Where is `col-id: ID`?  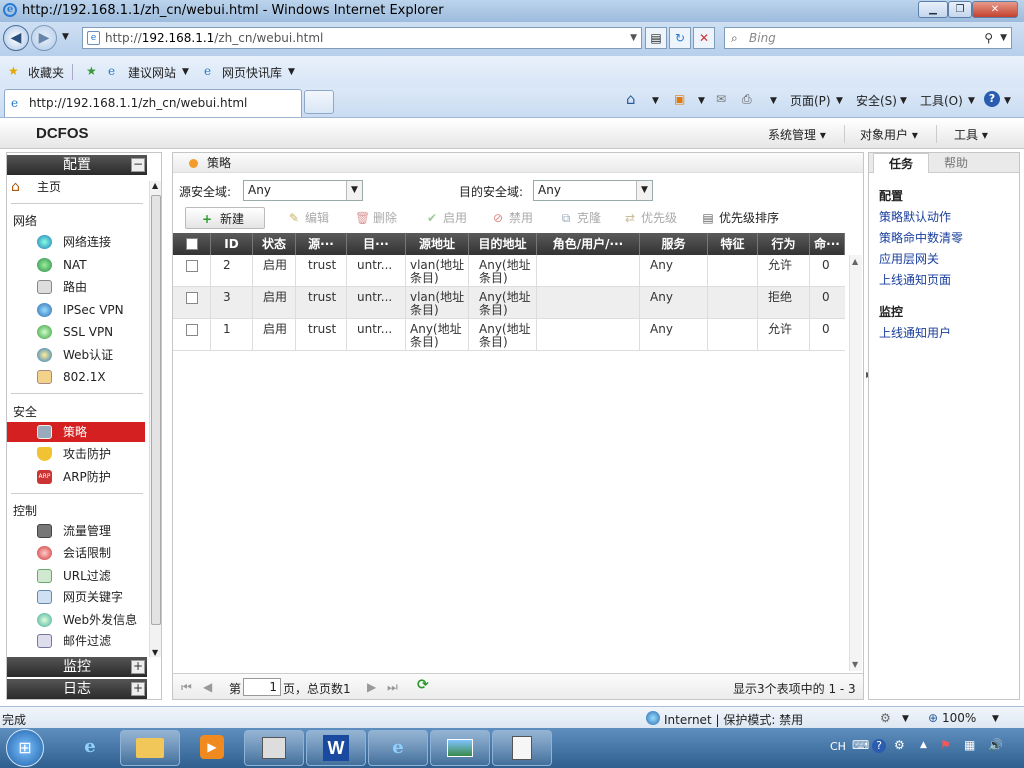
col-id: ID is located at coordinates (232, 244).